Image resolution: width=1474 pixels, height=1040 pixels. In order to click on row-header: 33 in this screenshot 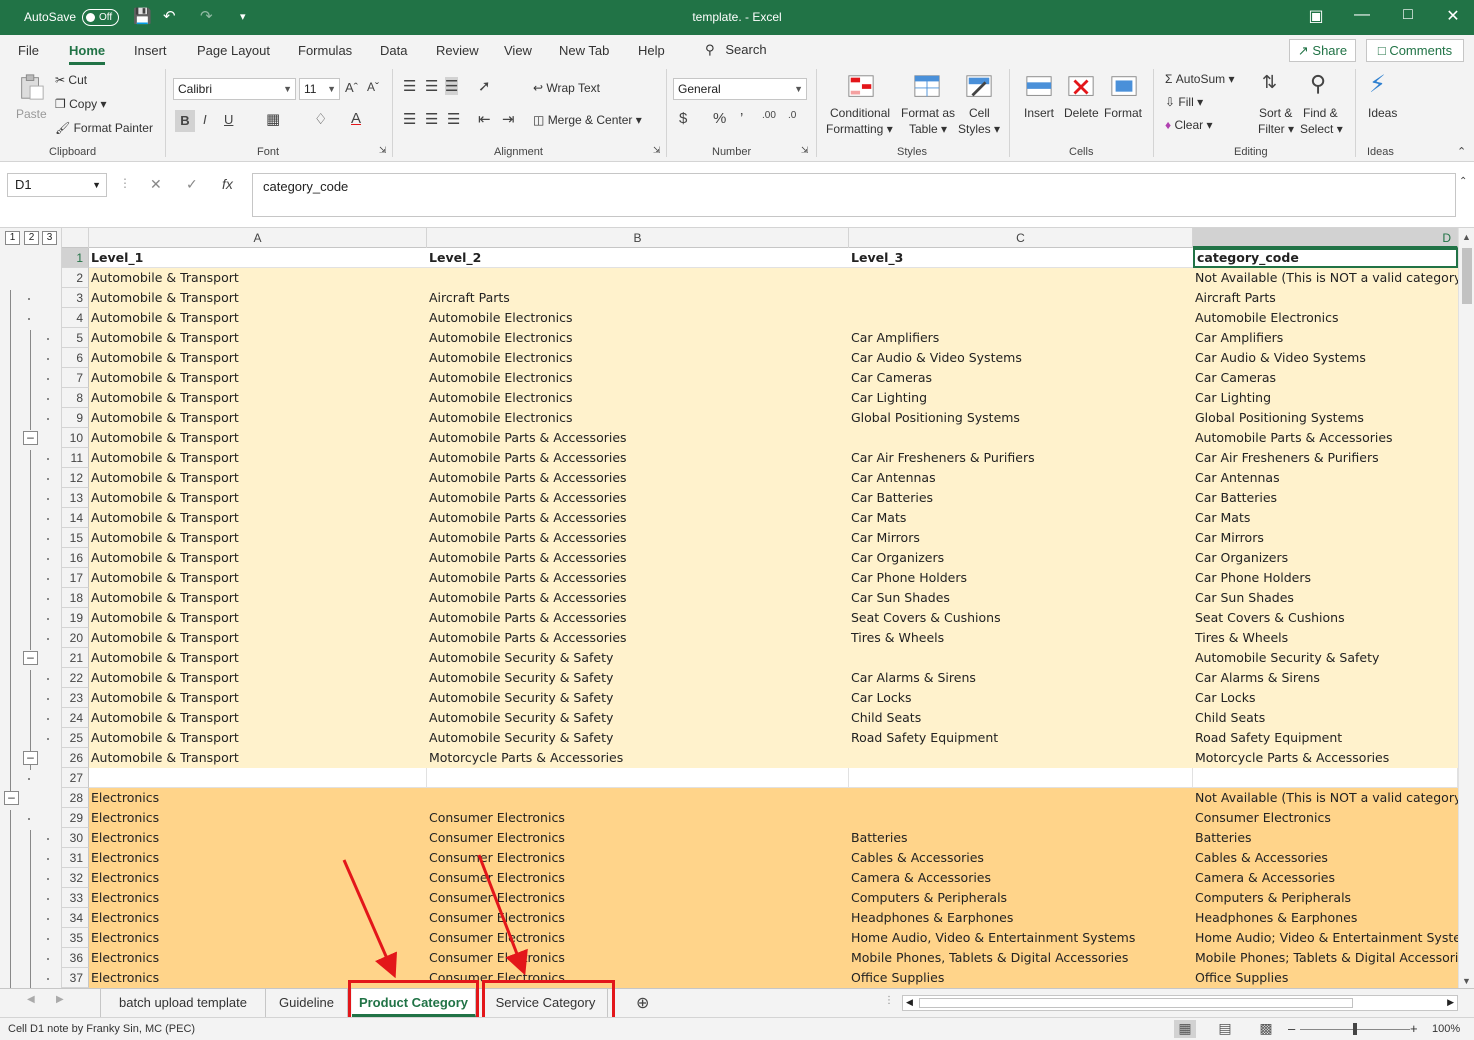, I will do `click(75, 898)`.